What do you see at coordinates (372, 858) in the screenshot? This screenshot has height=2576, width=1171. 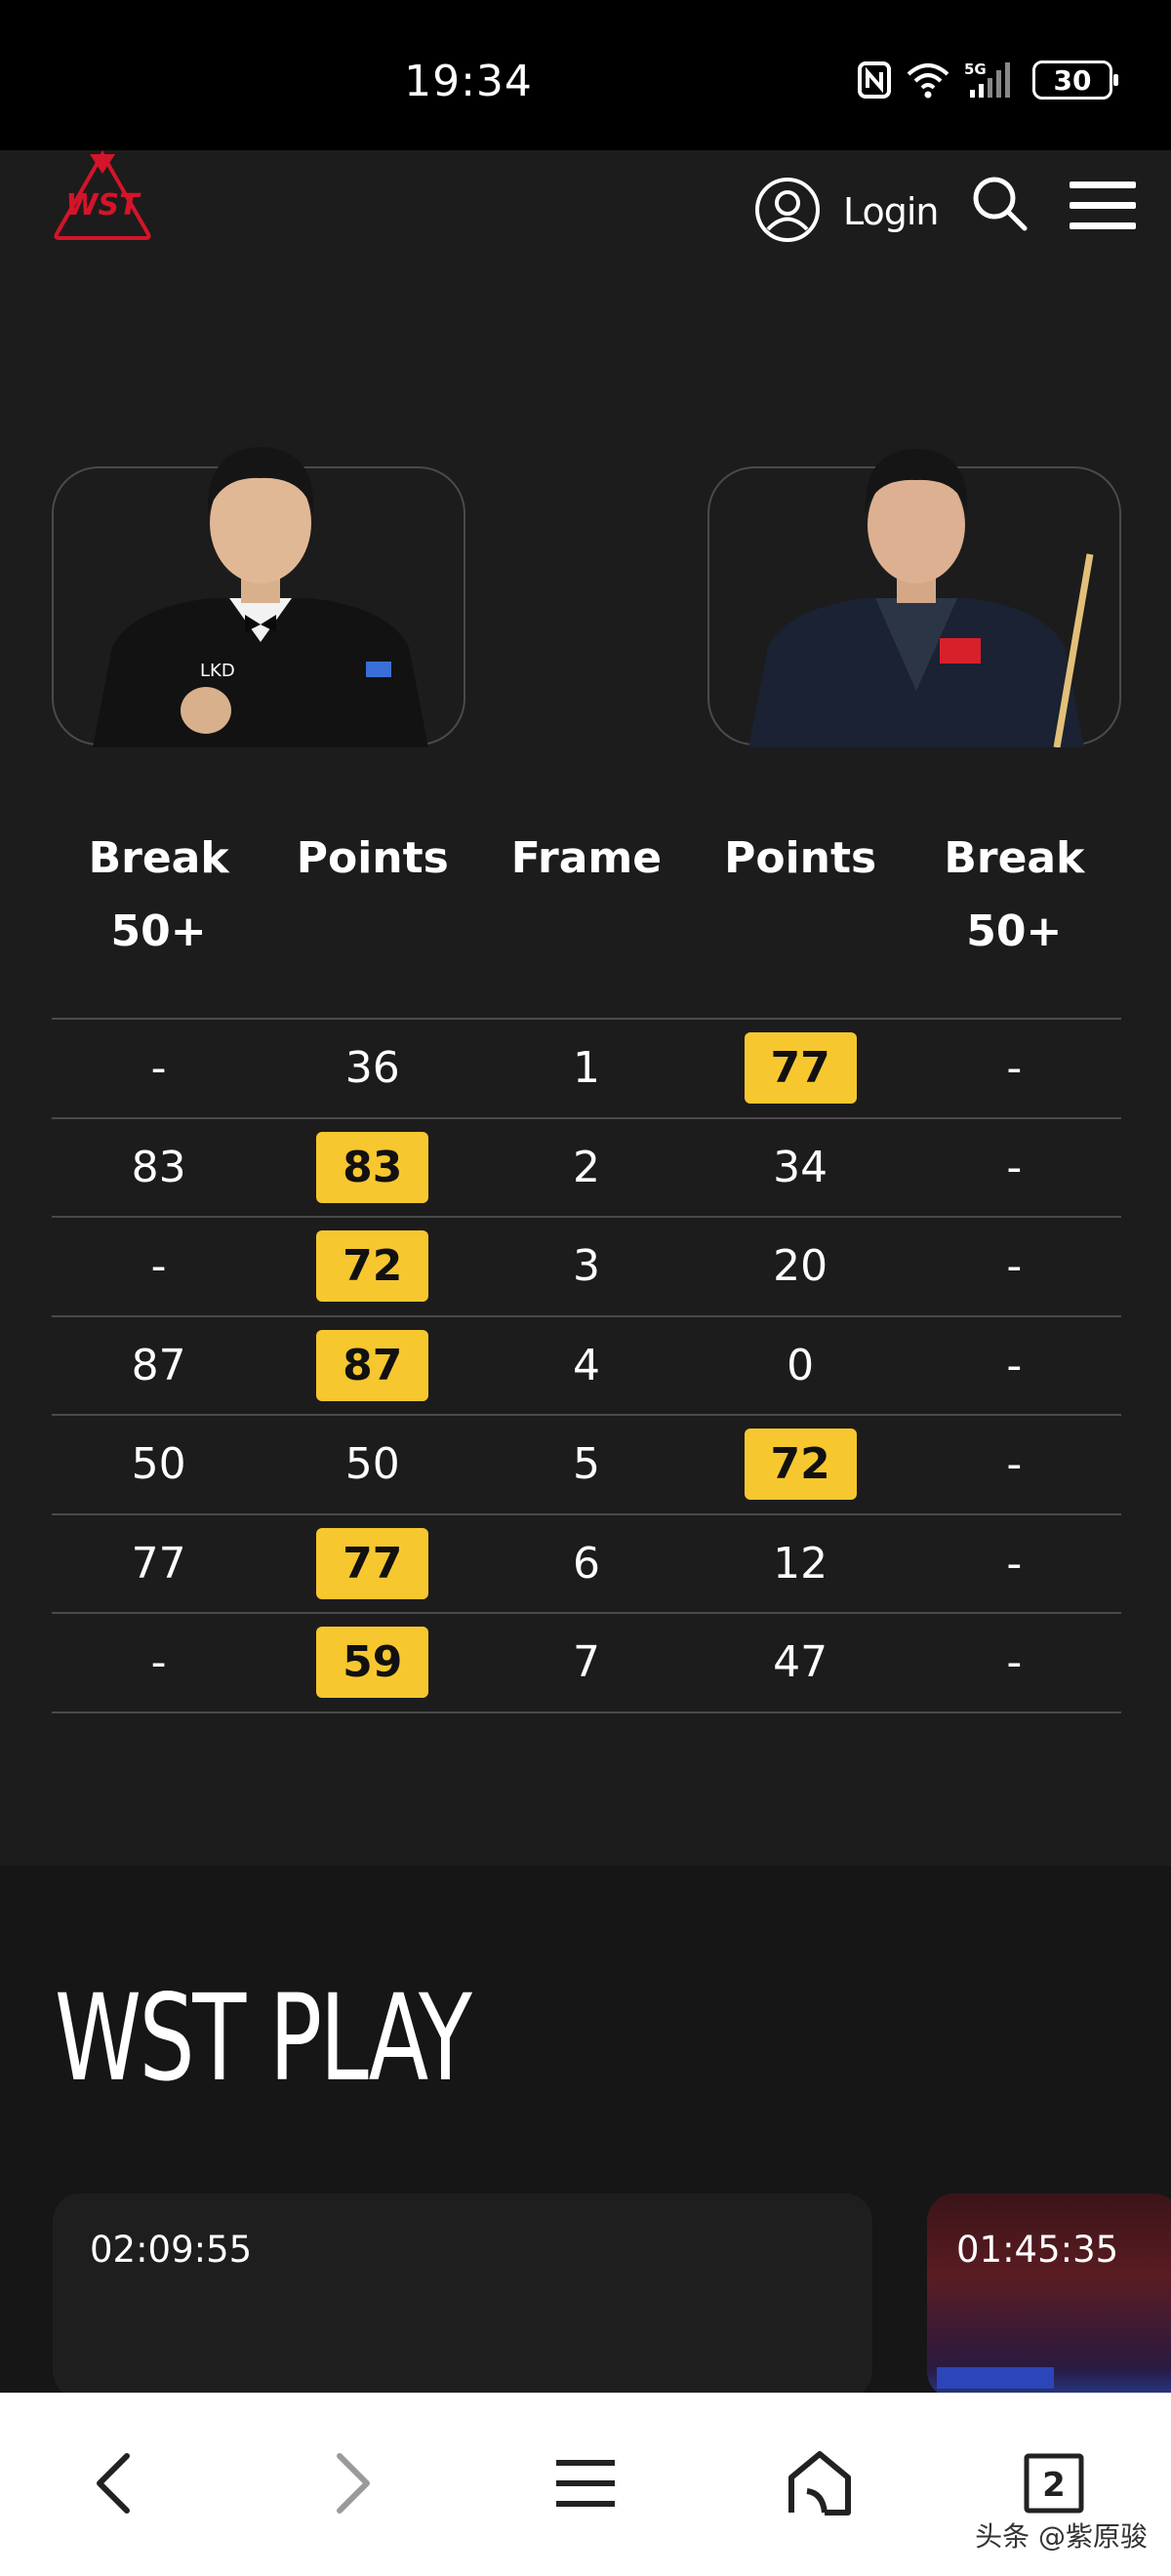 I see `column-points-left: Points` at bounding box center [372, 858].